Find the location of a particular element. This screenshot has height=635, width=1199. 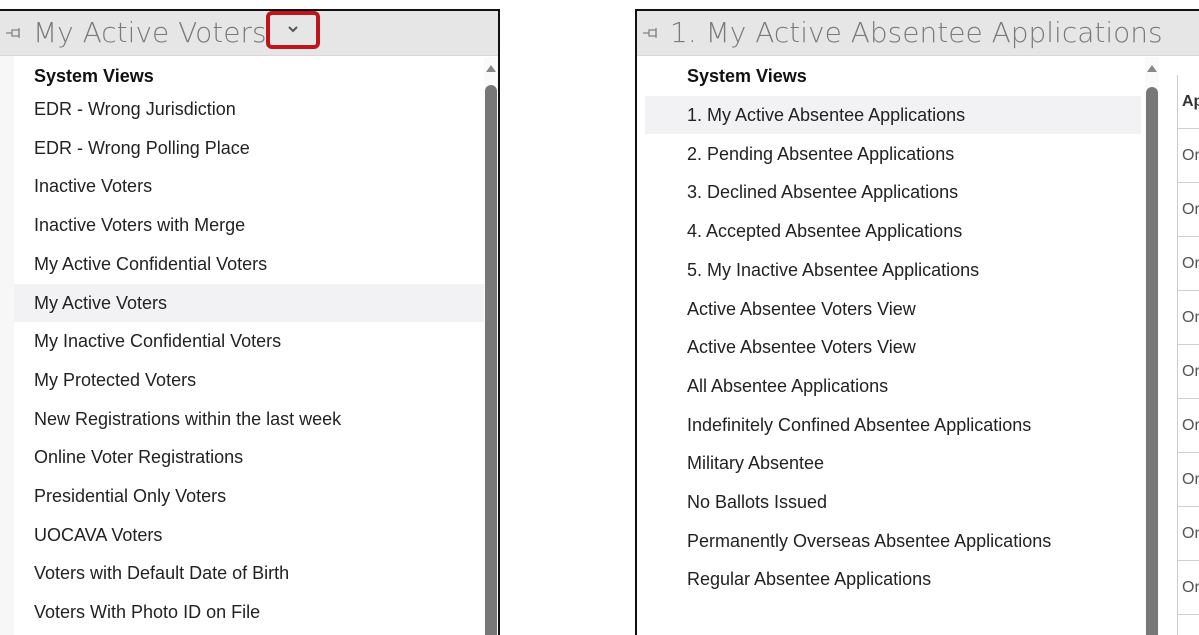

view-title: 1. My Active Absentee Applications is located at coordinates (916, 32).